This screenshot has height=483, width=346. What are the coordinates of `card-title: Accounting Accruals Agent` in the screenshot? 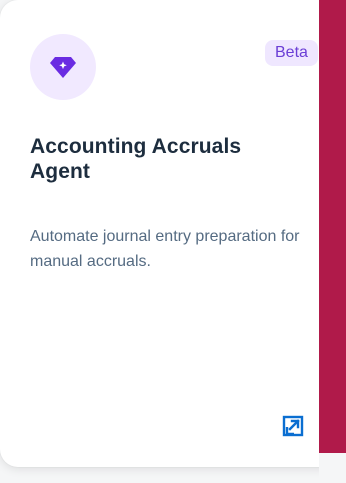 It's located at (136, 159).